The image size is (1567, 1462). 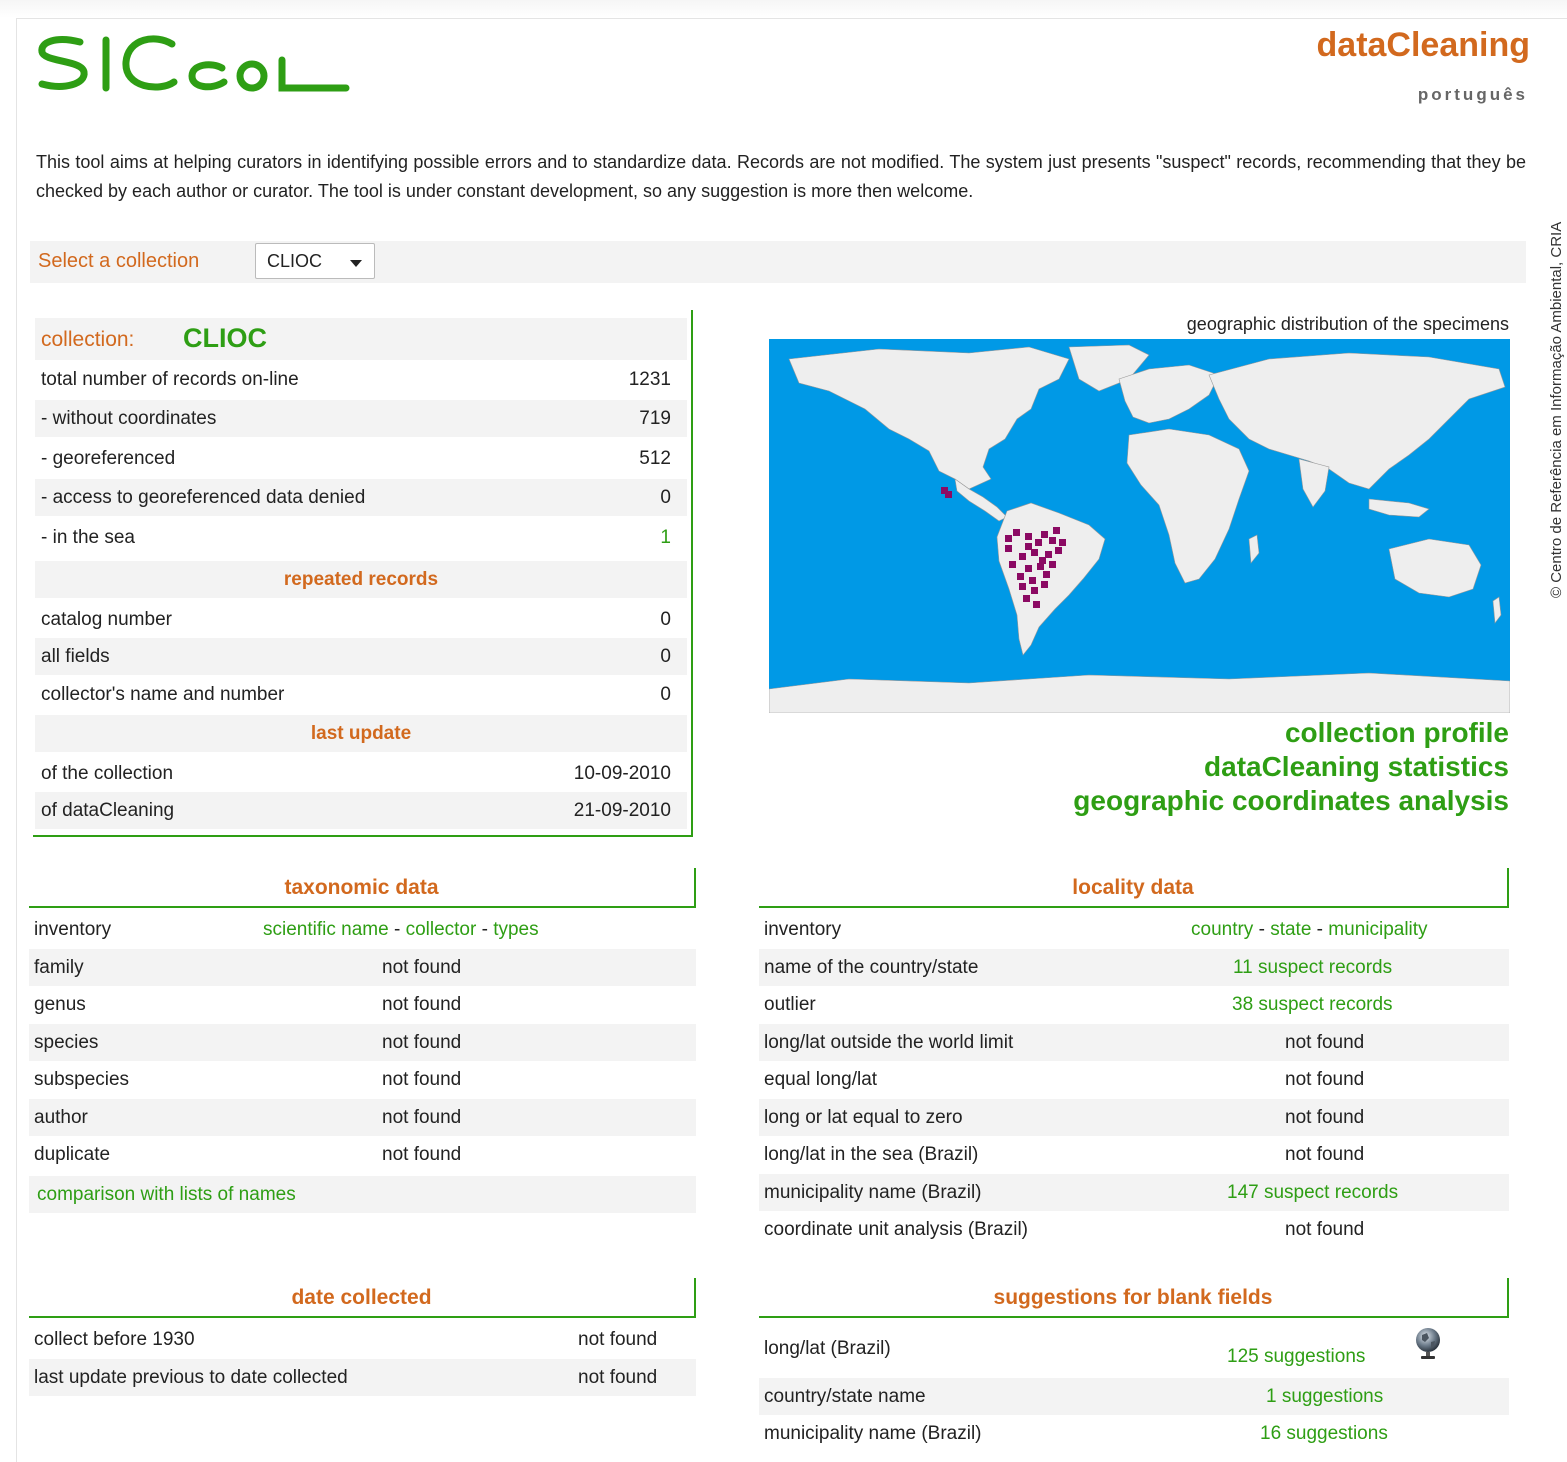 What do you see at coordinates (1291, 801) in the screenshot?
I see `geographic-coordinates-analysis-link: geographic coordinates analysis` at bounding box center [1291, 801].